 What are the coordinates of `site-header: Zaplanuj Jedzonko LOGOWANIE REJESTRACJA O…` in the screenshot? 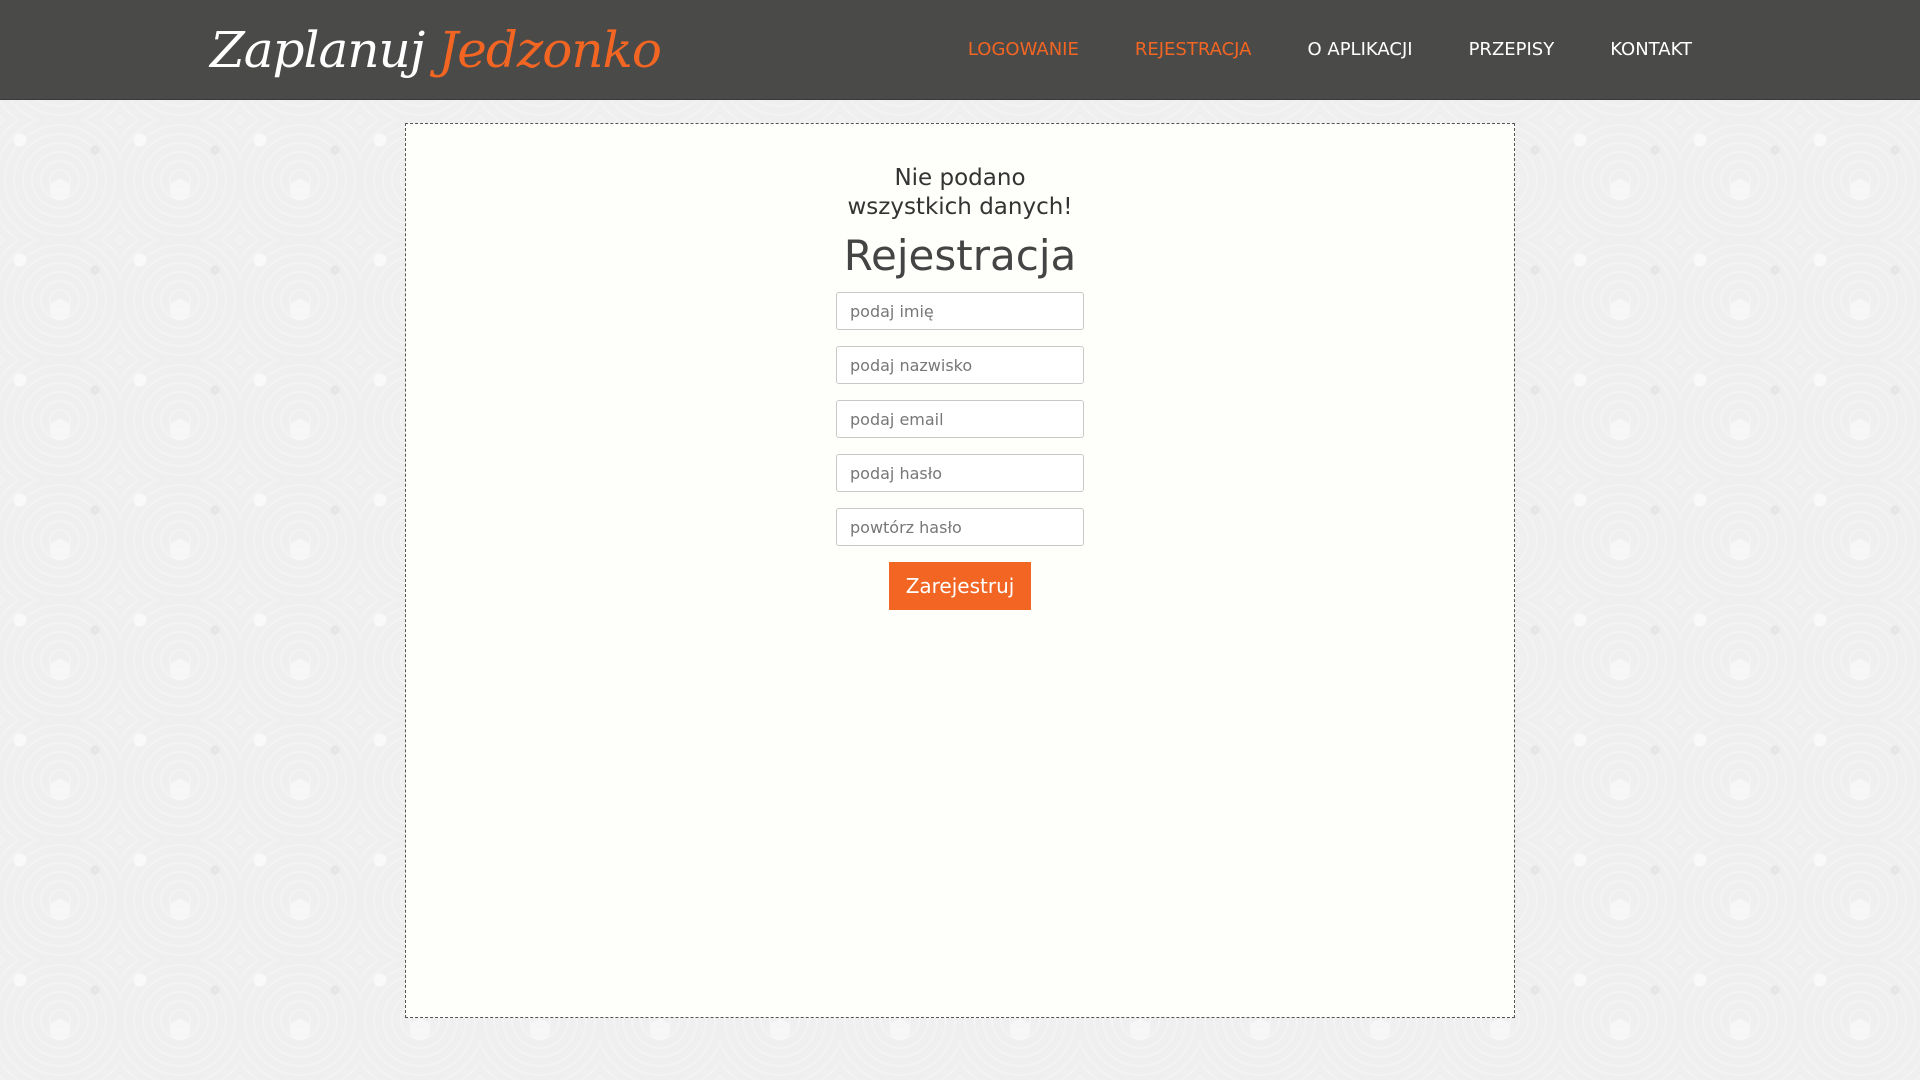 It's located at (960, 50).